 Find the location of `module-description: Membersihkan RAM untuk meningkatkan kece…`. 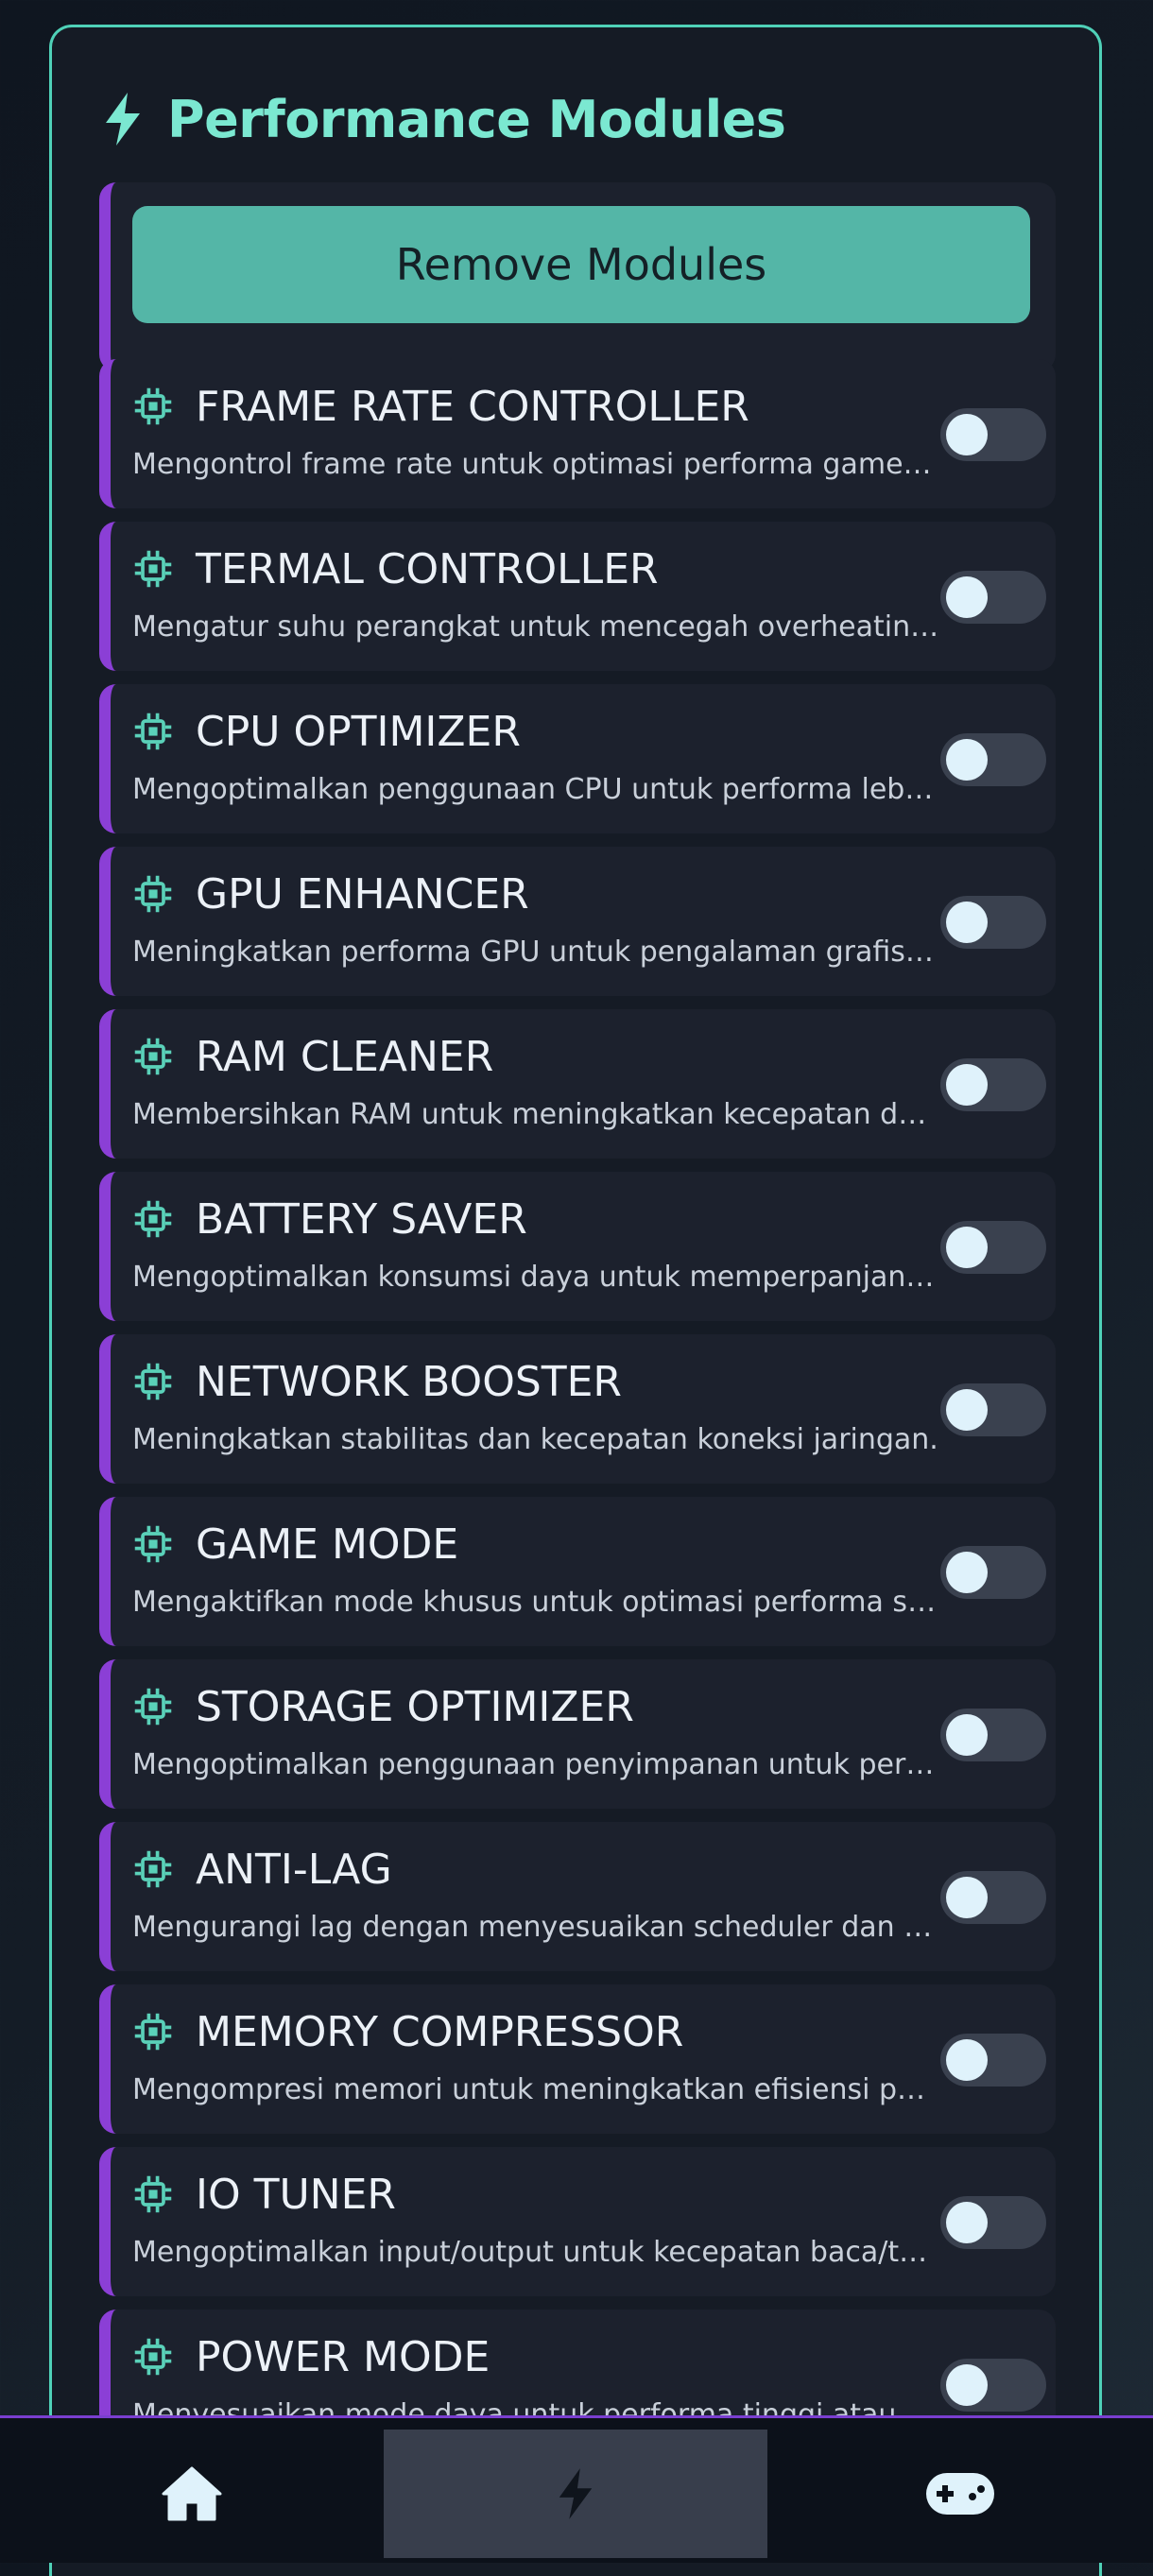

module-description: Membersihkan RAM untuk meningkatkan kece… is located at coordinates (536, 1114).